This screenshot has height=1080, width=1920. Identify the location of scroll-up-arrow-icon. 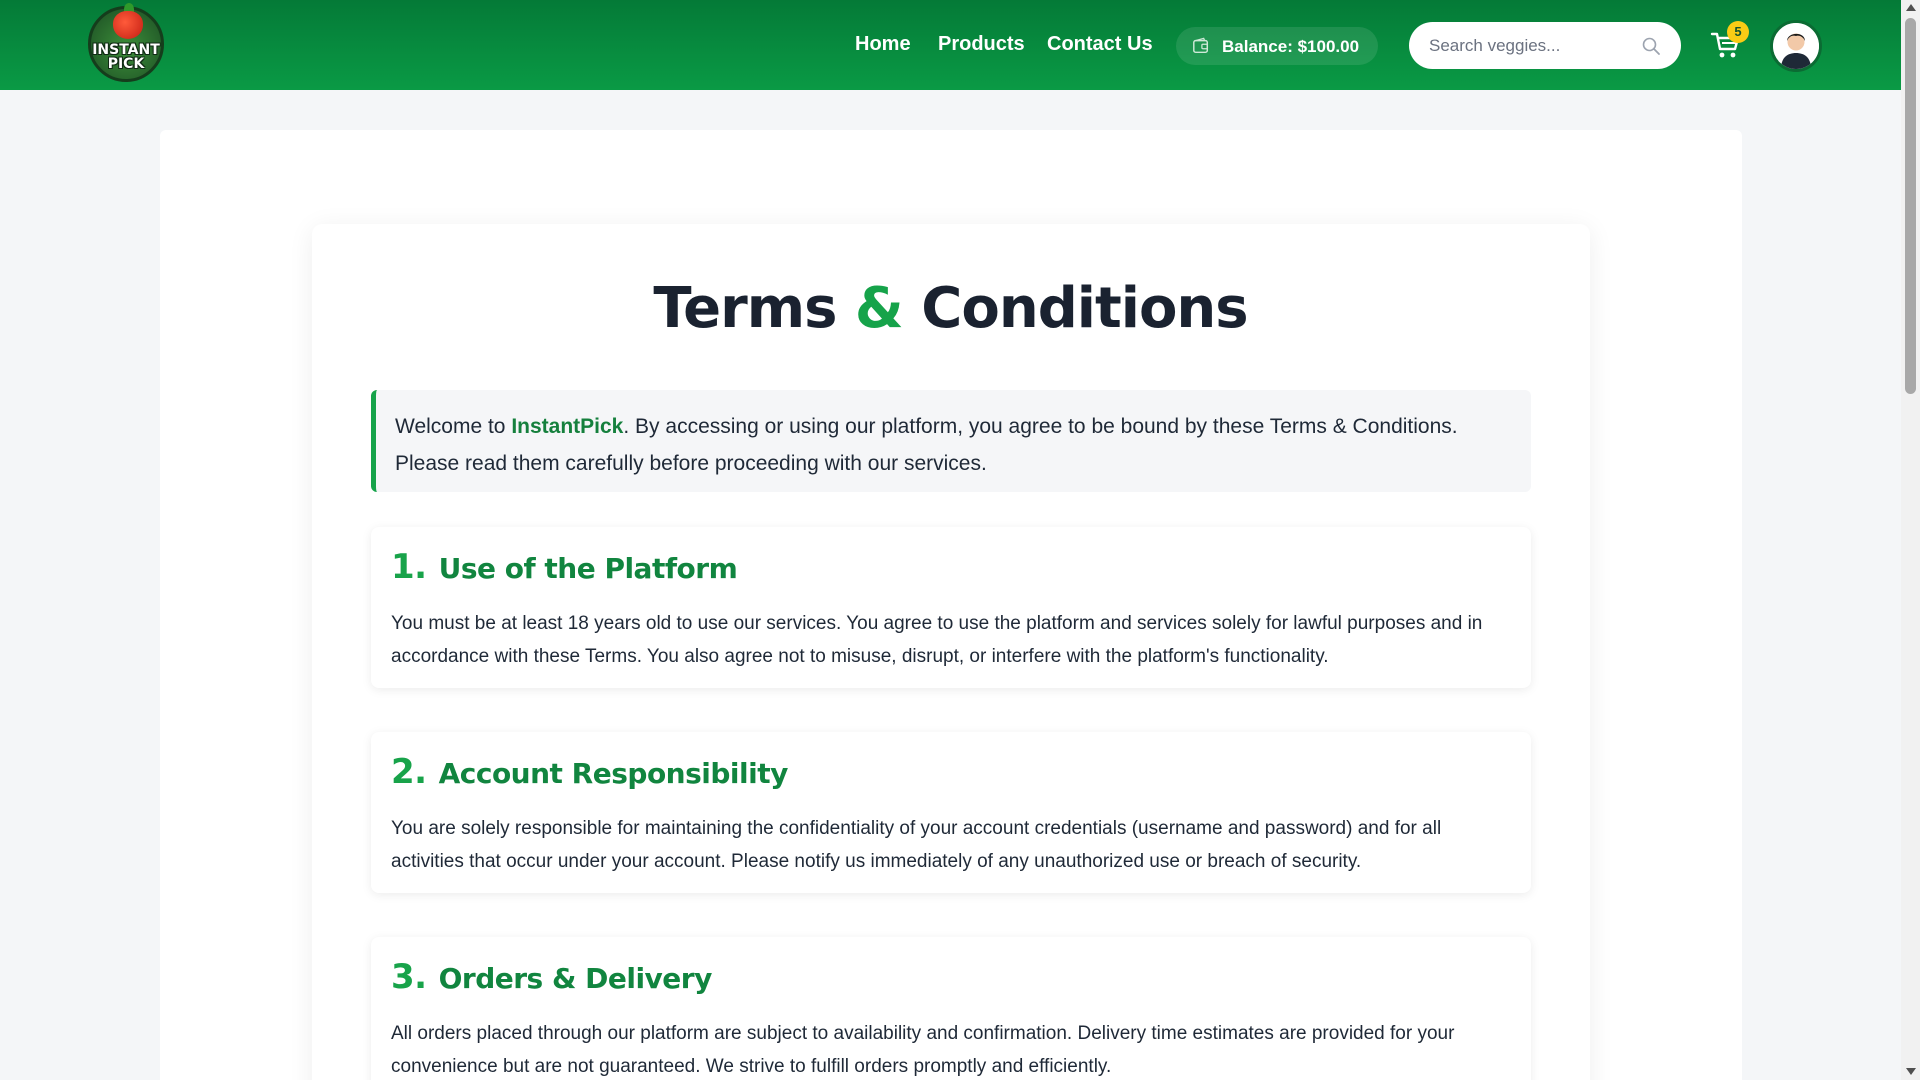
(1911, 7).